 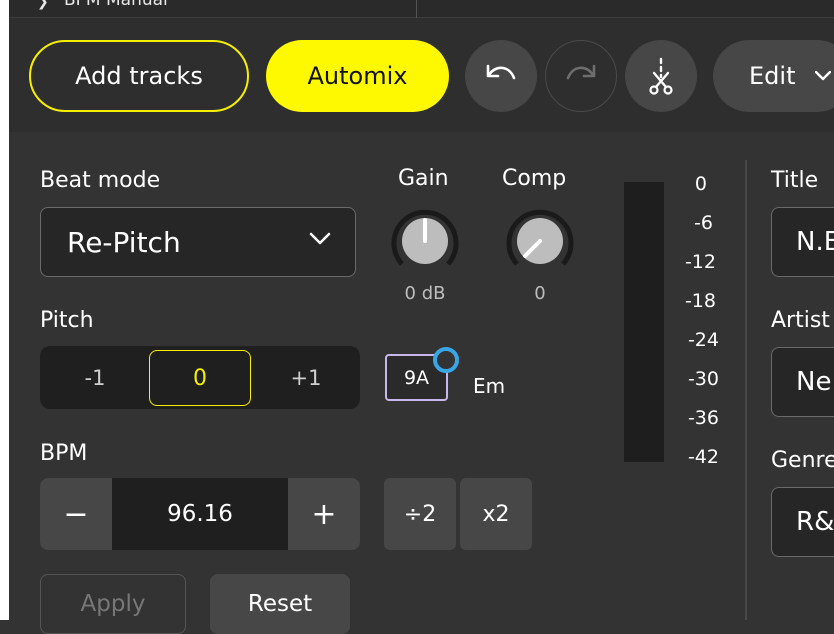 I want to click on genre-input: R&, so click(x=802, y=522).